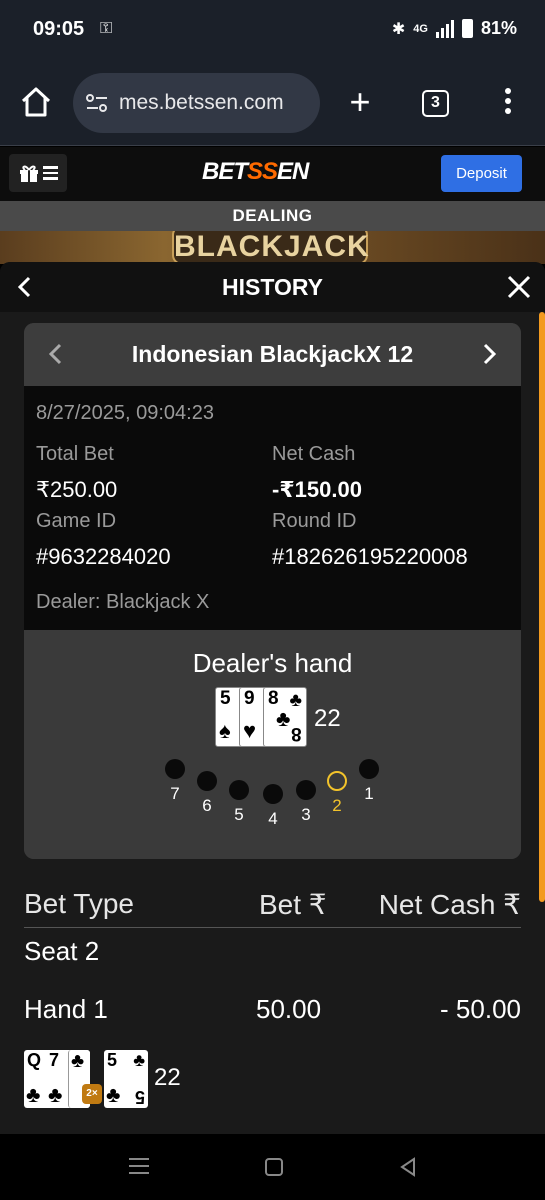  I want to click on round-id-value: #182626195220008, so click(370, 556).